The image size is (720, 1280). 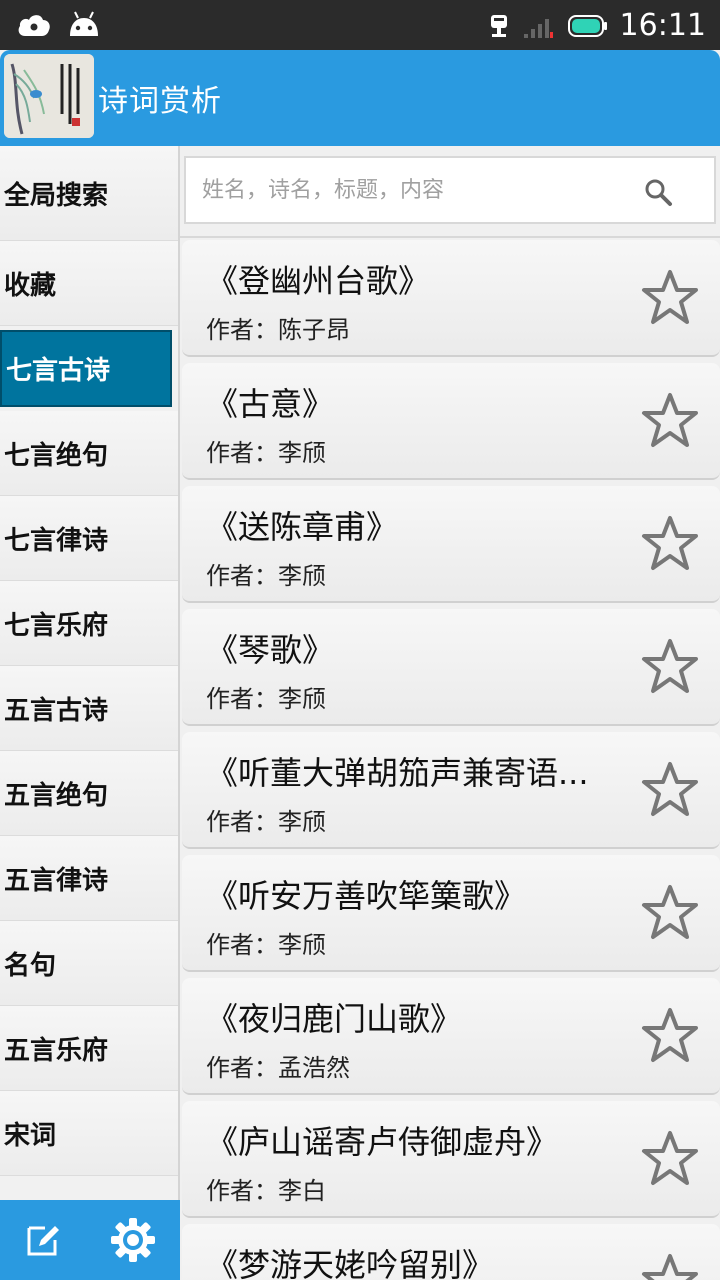 I want to click on sidebar-item-wuyan-lvshi: 五言律诗, so click(x=89, y=878).